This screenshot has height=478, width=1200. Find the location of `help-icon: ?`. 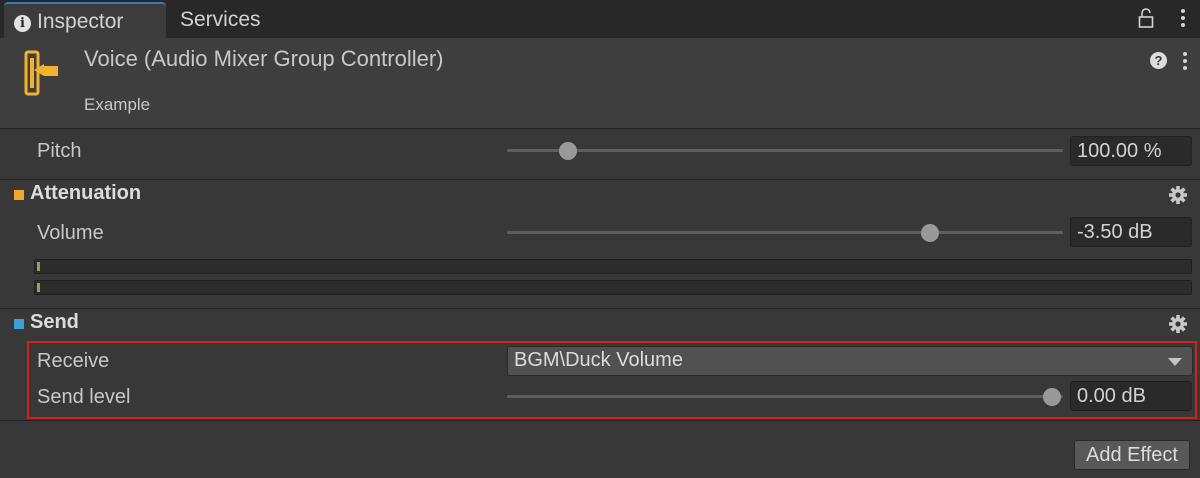

help-icon: ? is located at coordinates (1158, 60).